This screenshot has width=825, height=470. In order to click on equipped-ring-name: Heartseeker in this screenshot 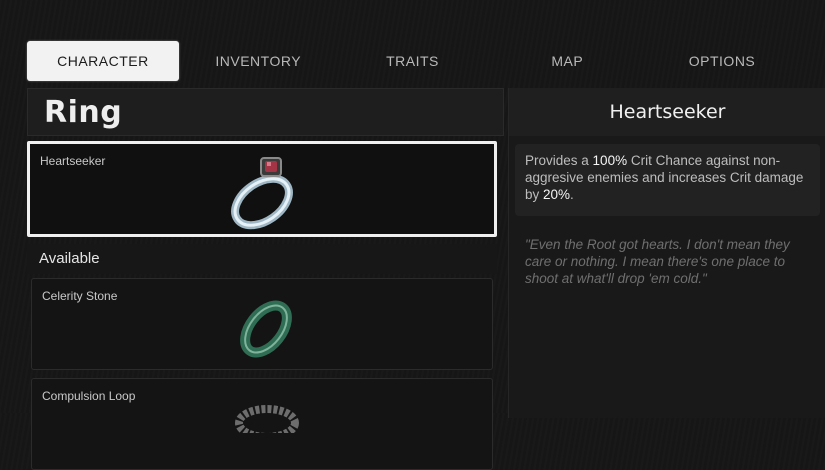, I will do `click(73, 161)`.